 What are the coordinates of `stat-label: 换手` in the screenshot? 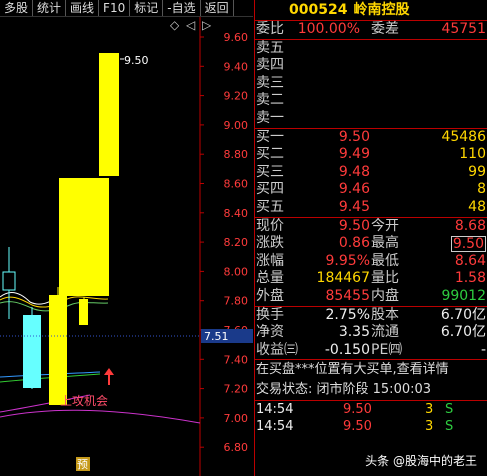 It's located at (270, 314).